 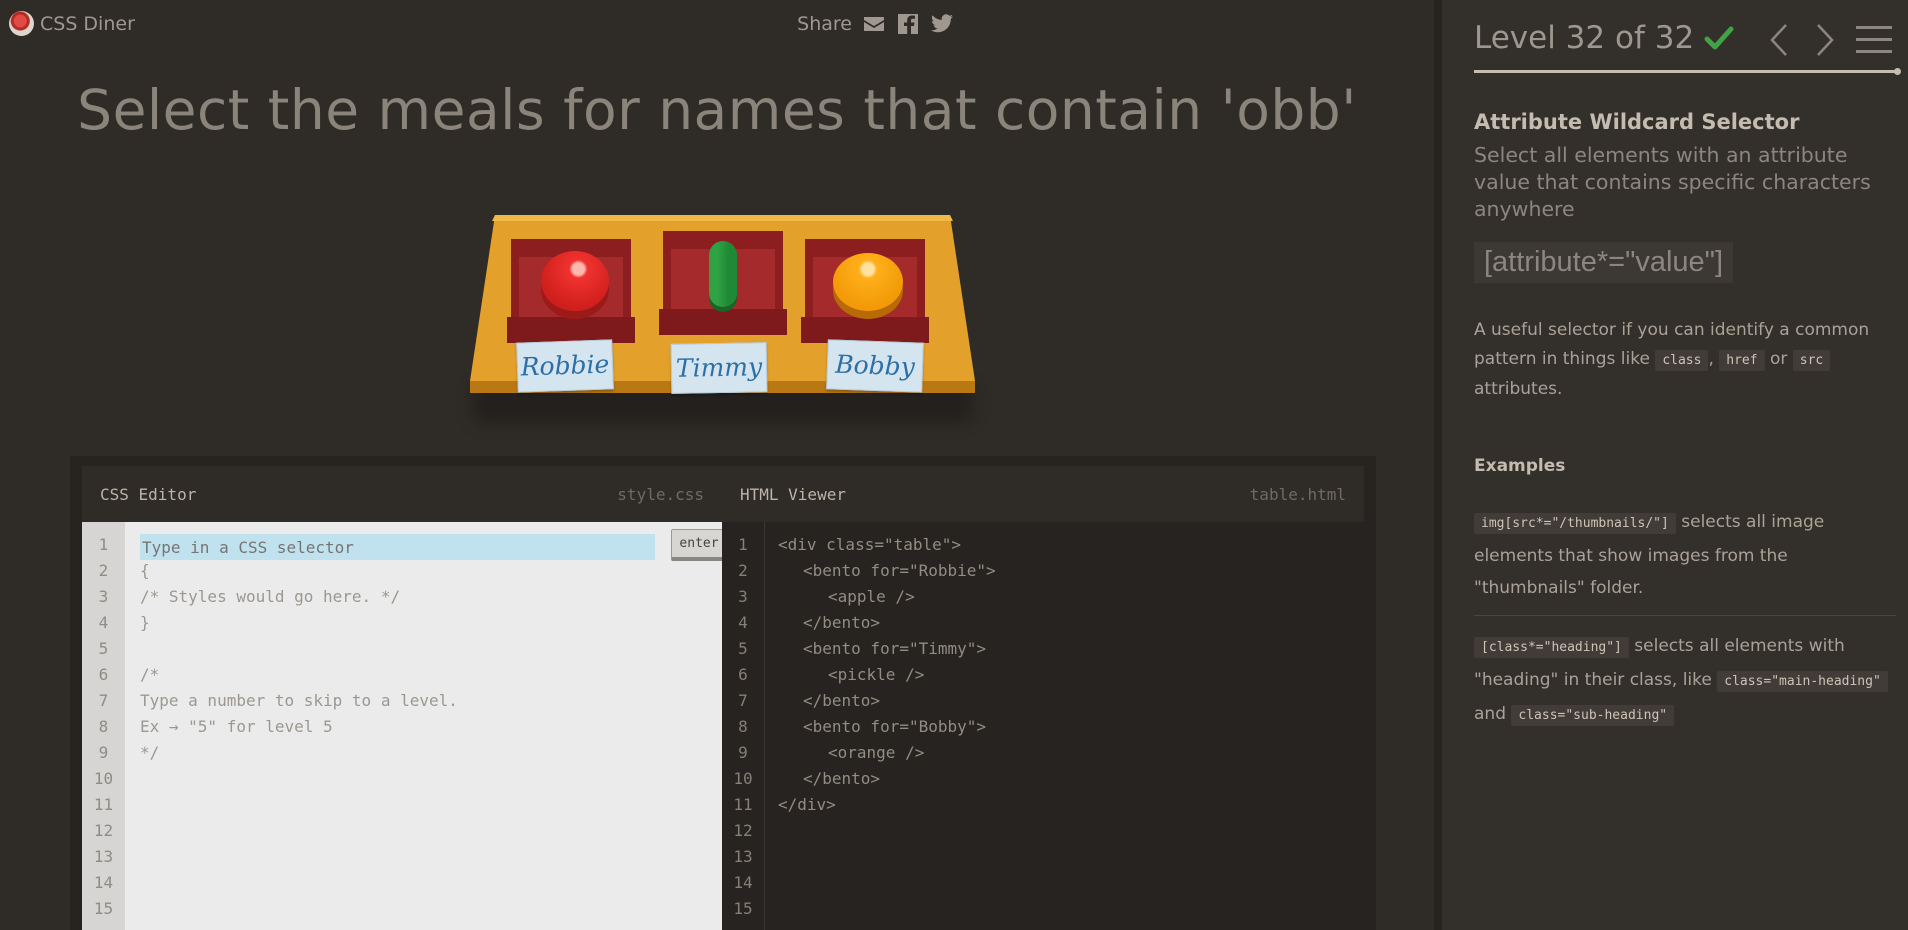 I want to click on code-src: src, so click(x=1811, y=360).